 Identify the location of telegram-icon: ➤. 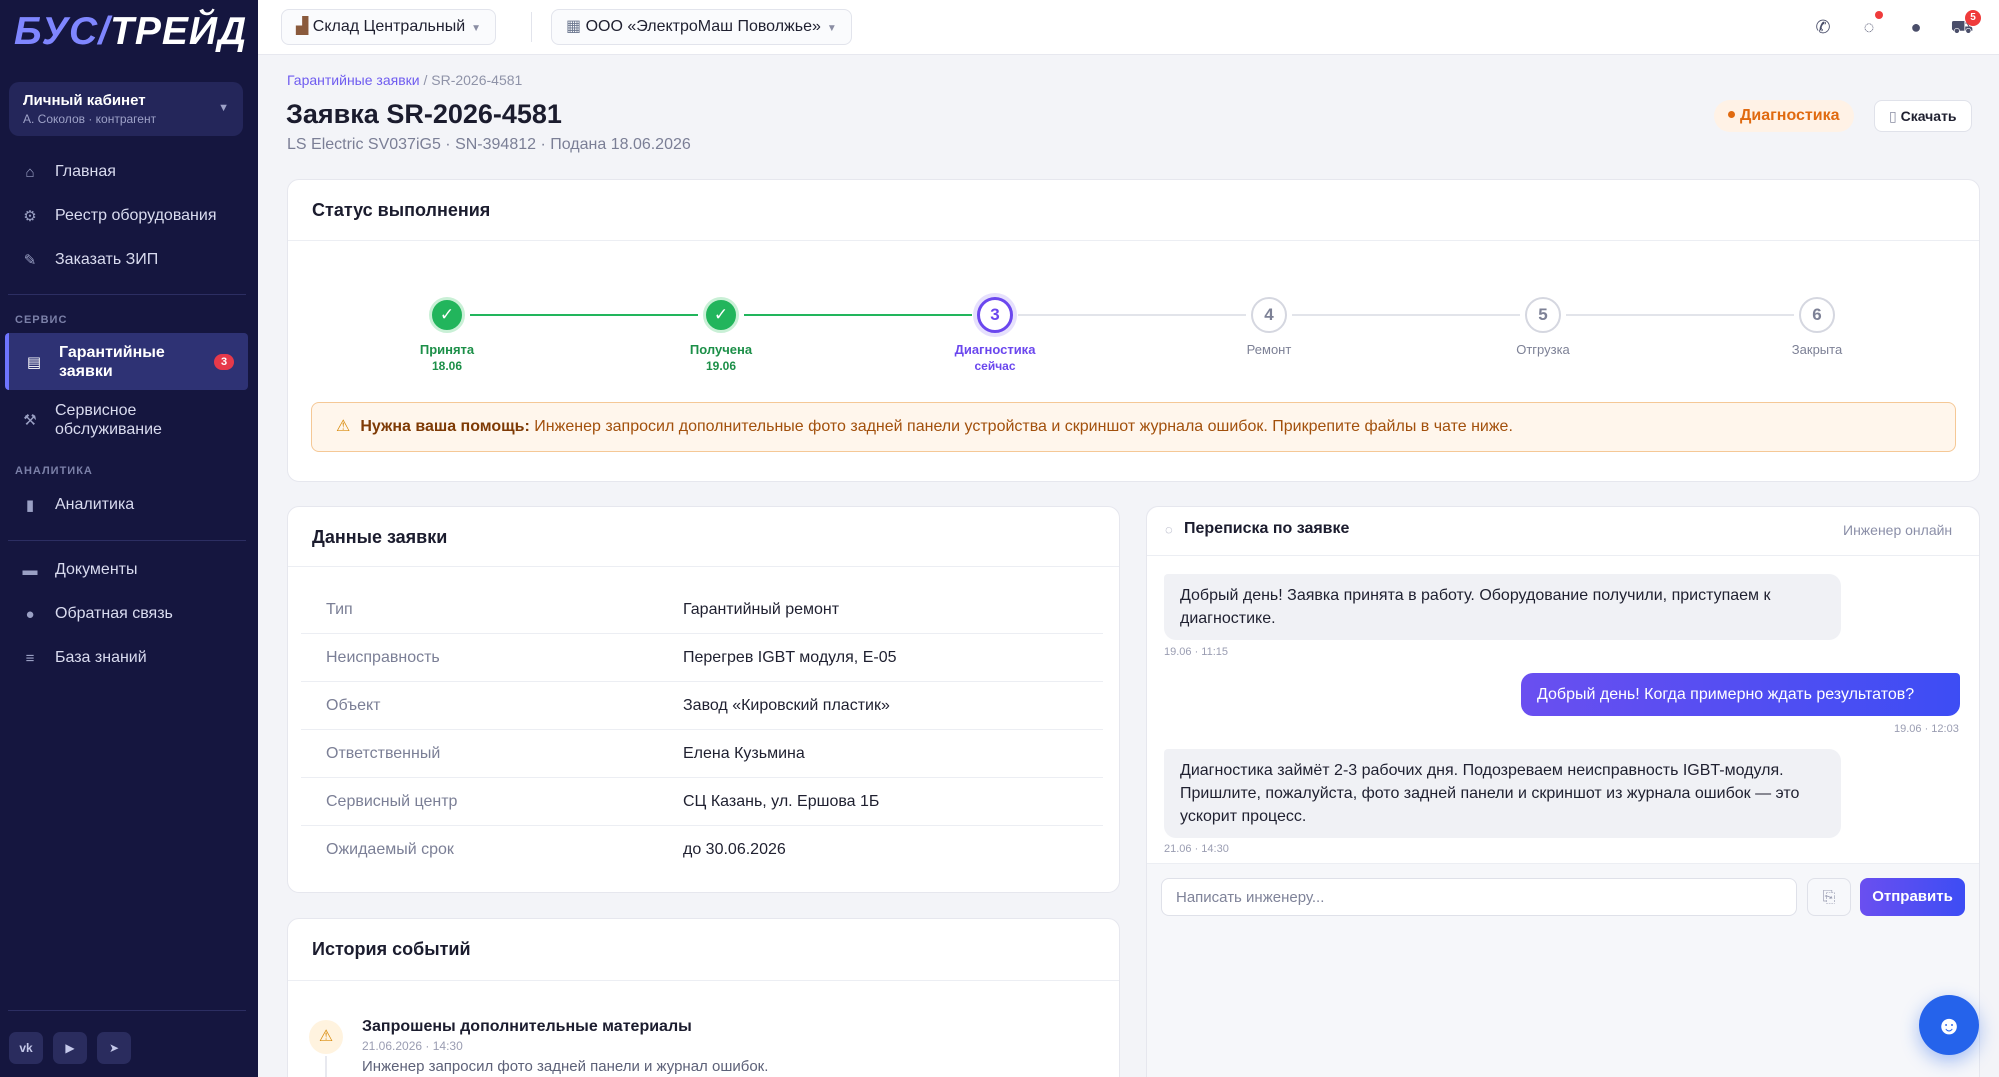
(114, 1048).